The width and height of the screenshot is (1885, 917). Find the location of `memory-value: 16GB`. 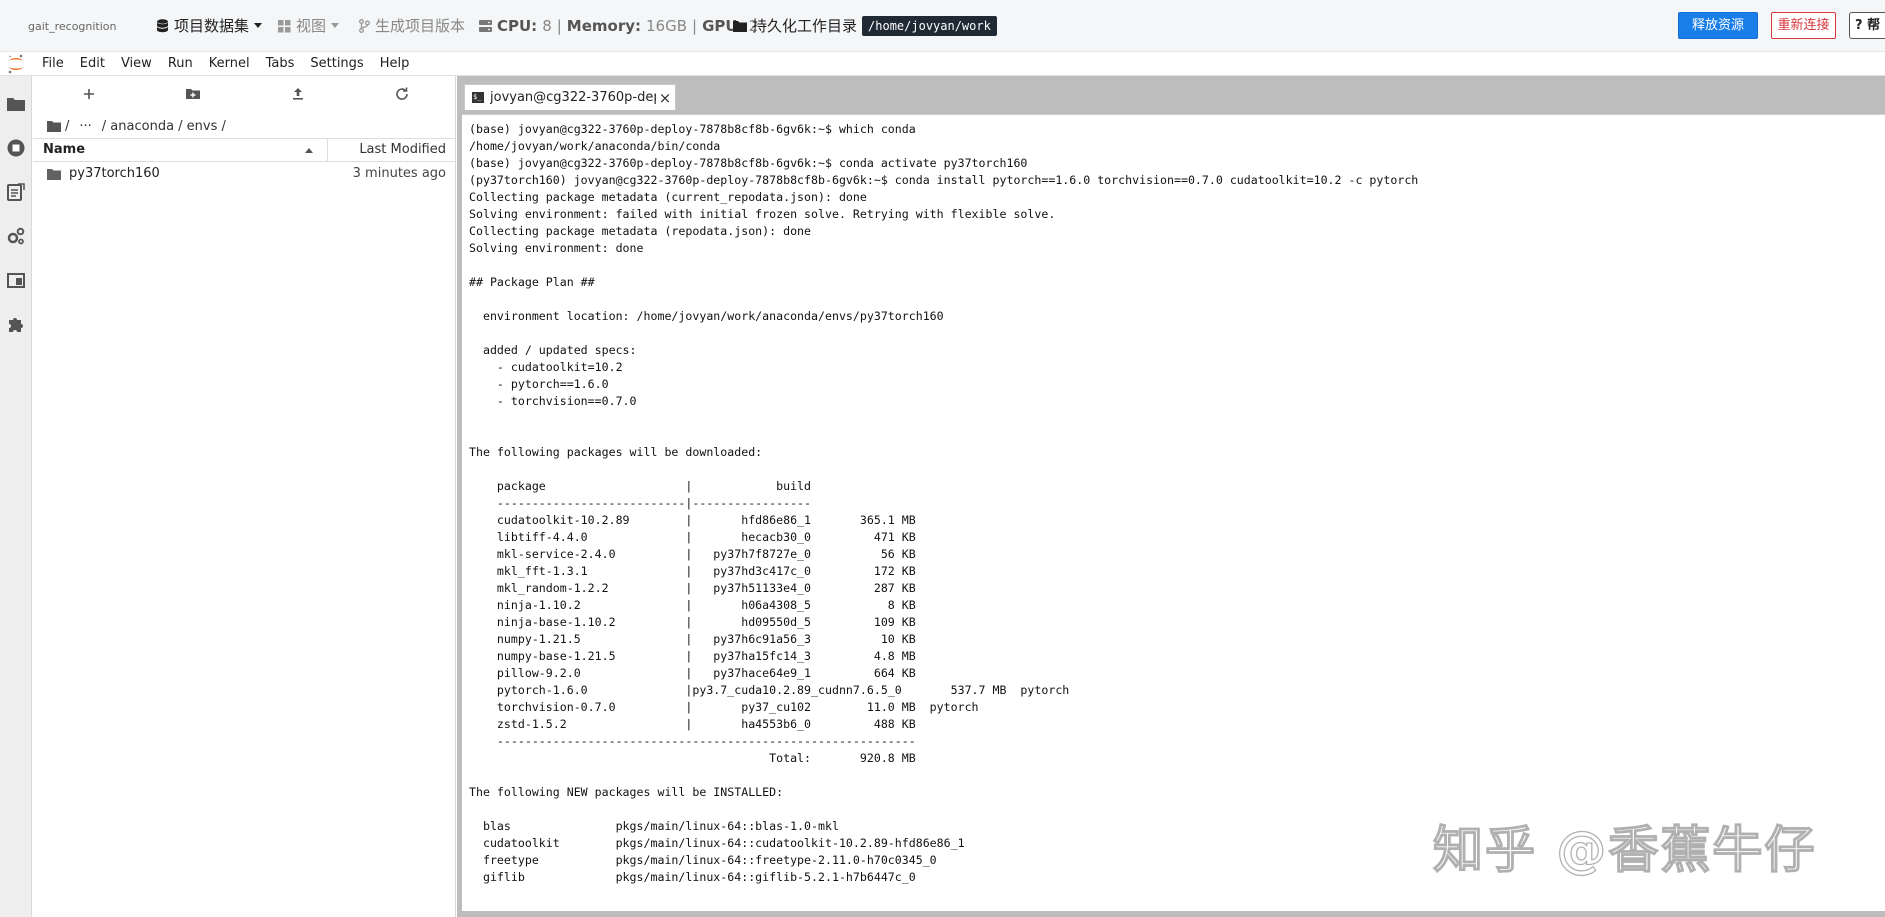

memory-value: 16GB is located at coordinates (667, 26).